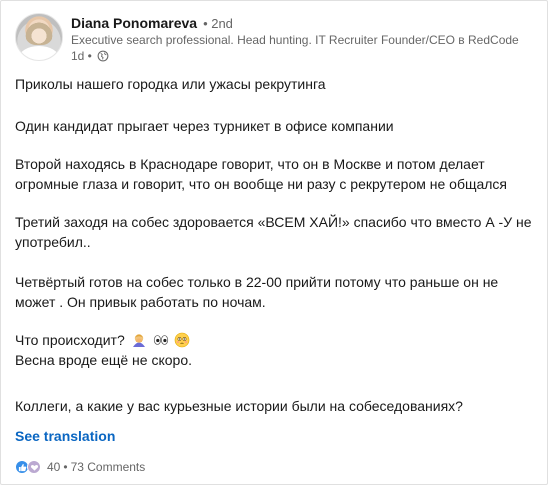 The width and height of the screenshot is (550, 487). What do you see at coordinates (182, 340) in the screenshot?
I see `flushed-face-emoji` at bounding box center [182, 340].